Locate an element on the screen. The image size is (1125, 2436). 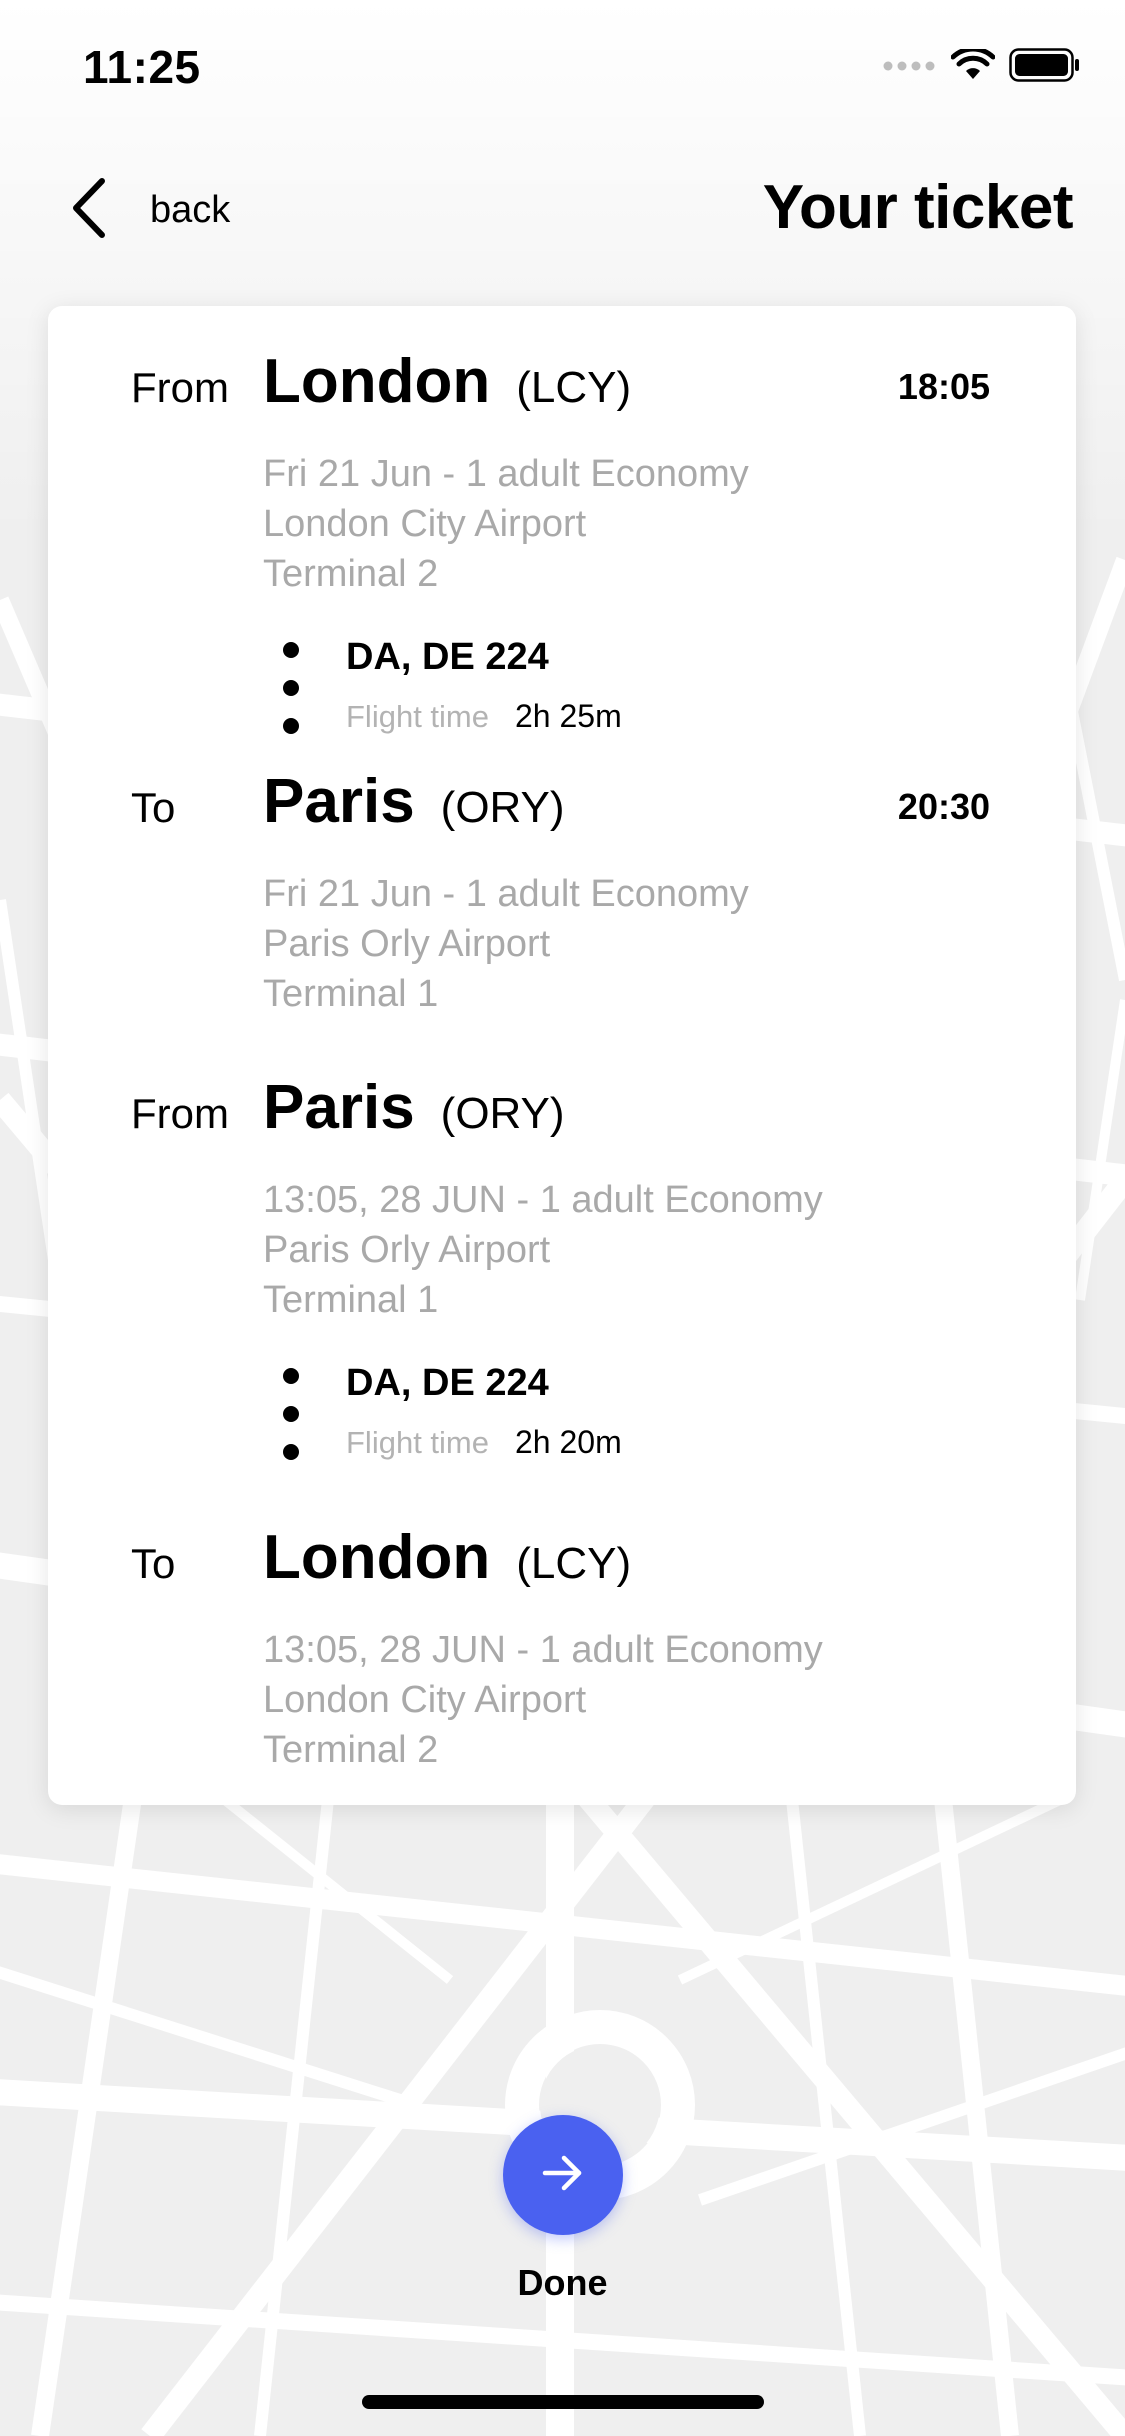
back-button: back is located at coordinates (150, 210).